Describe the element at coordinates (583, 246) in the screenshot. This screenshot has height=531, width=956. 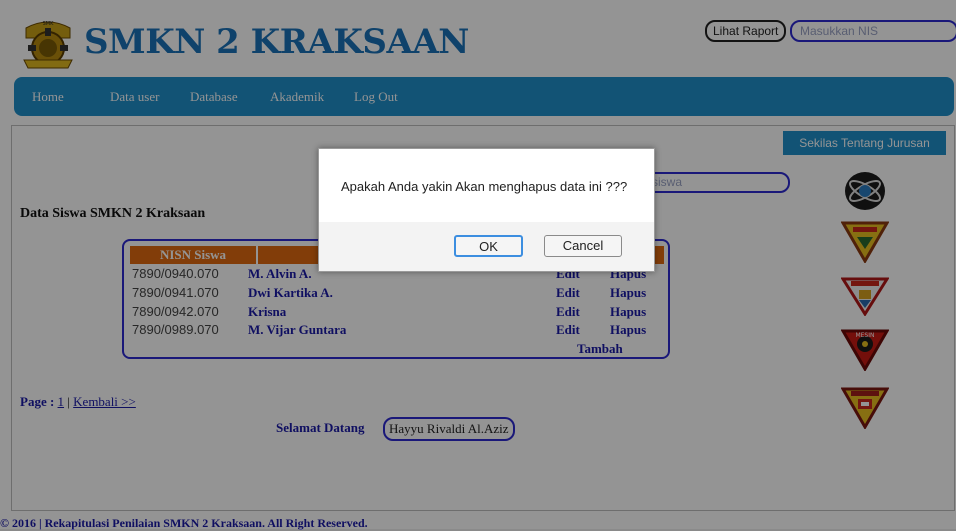
I see `cancel-button: Cancel` at that location.